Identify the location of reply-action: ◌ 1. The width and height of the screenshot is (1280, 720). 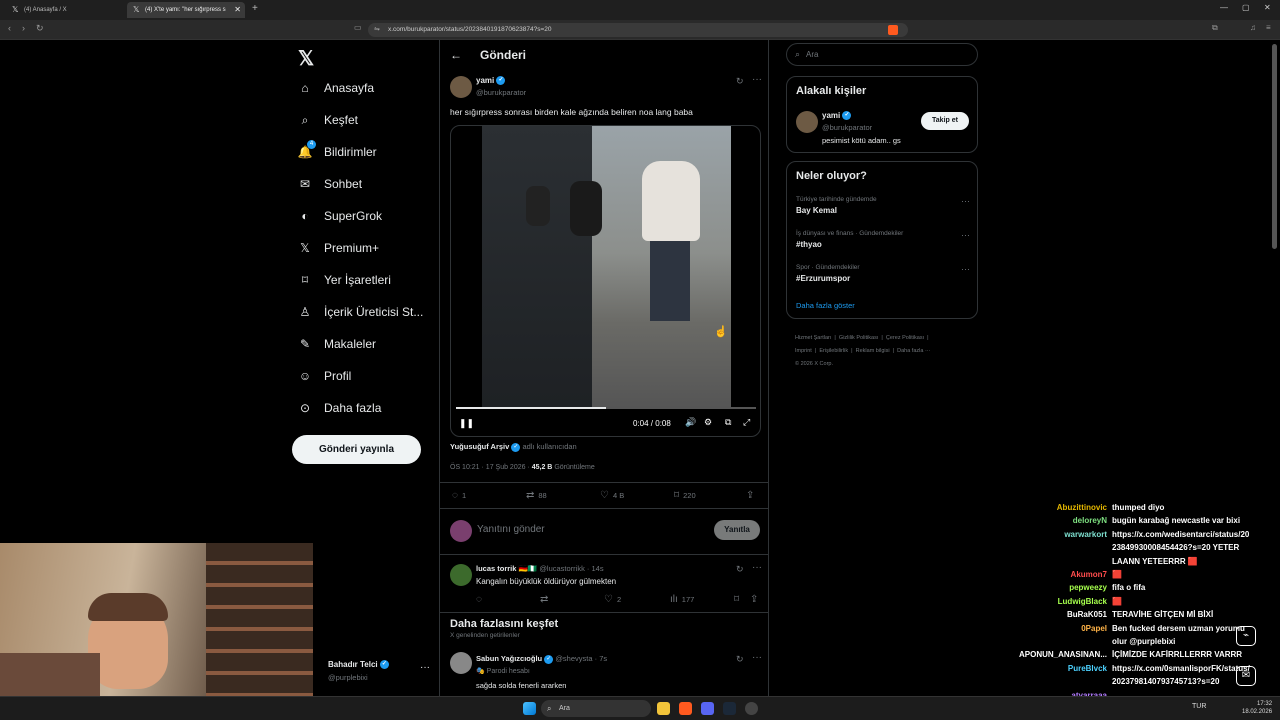
(459, 495).